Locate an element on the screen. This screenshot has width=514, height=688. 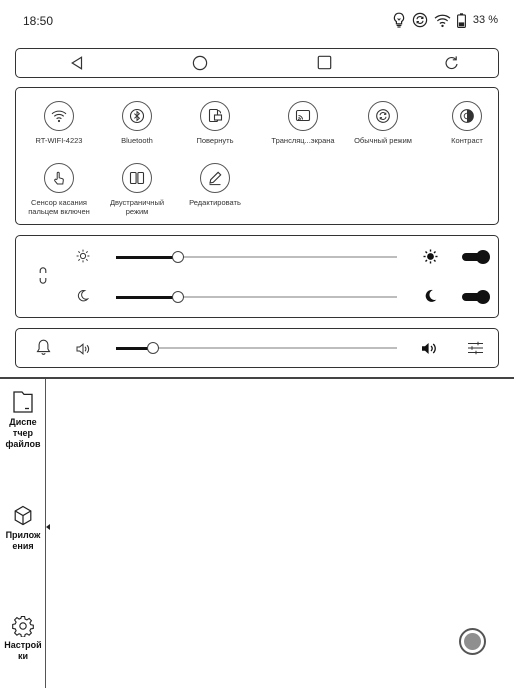
rotate-icon is located at coordinates (215, 115).